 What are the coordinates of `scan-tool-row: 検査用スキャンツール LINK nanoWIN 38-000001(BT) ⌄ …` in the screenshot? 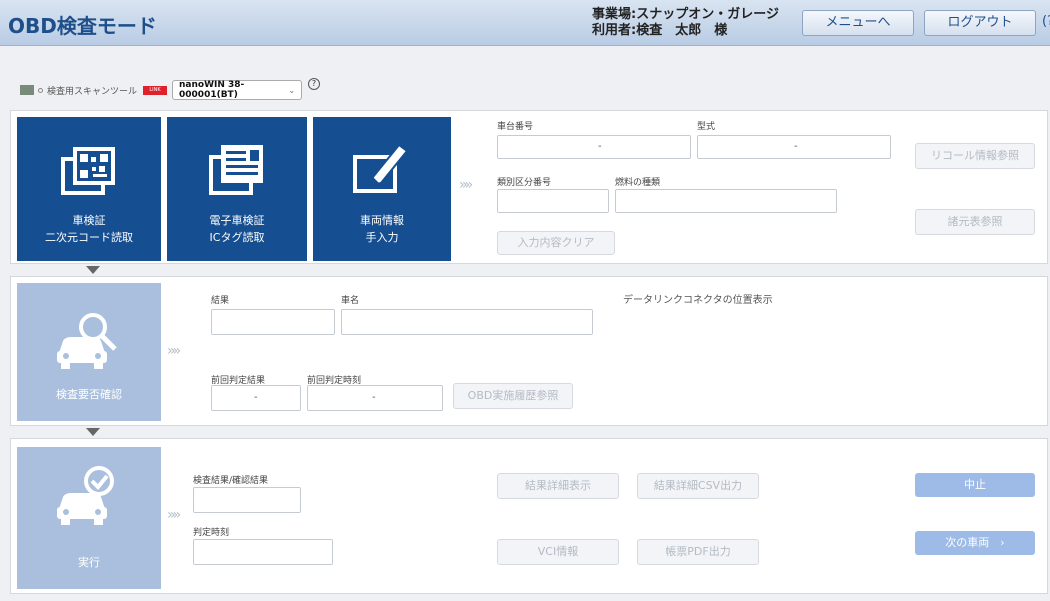 It's located at (170, 90).